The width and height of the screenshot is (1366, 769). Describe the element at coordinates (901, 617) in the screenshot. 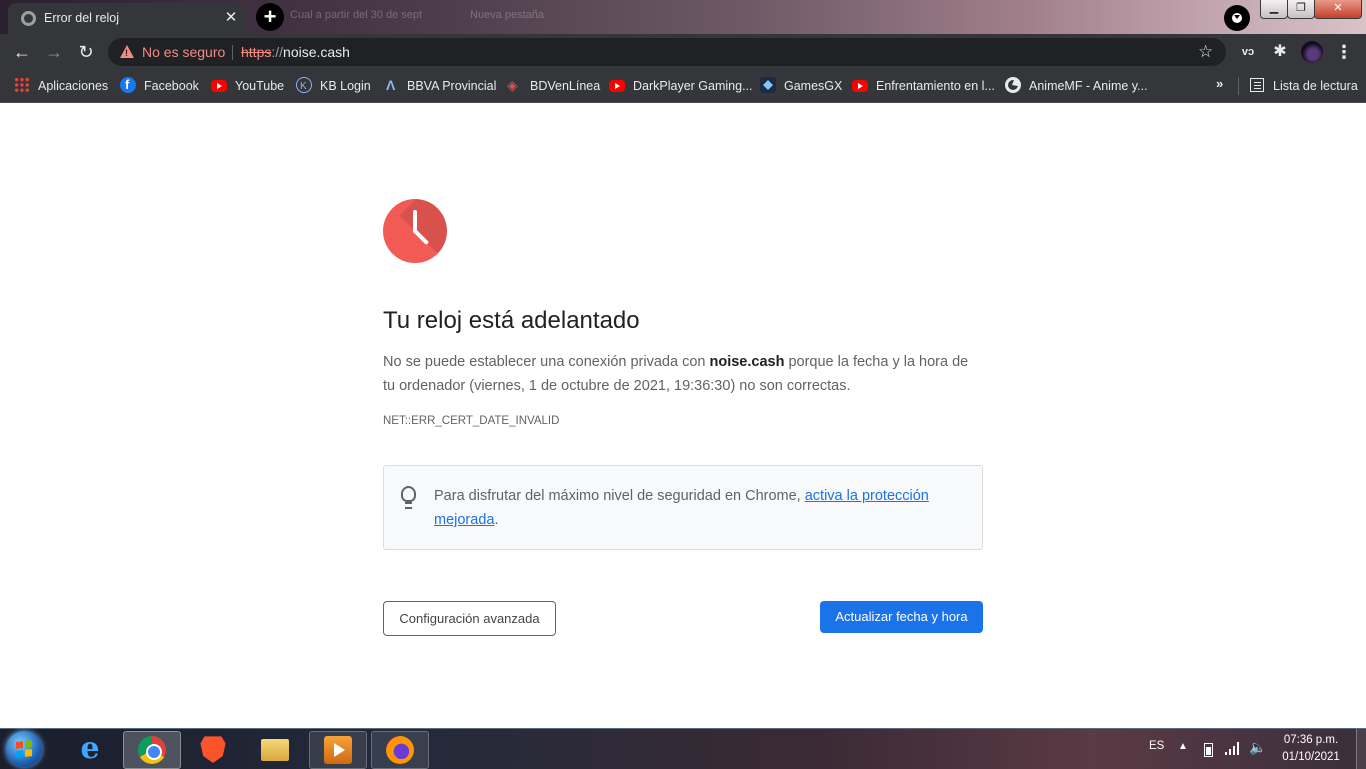

I see `update-date-time-button: Actualizar fecha y hora` at that location.